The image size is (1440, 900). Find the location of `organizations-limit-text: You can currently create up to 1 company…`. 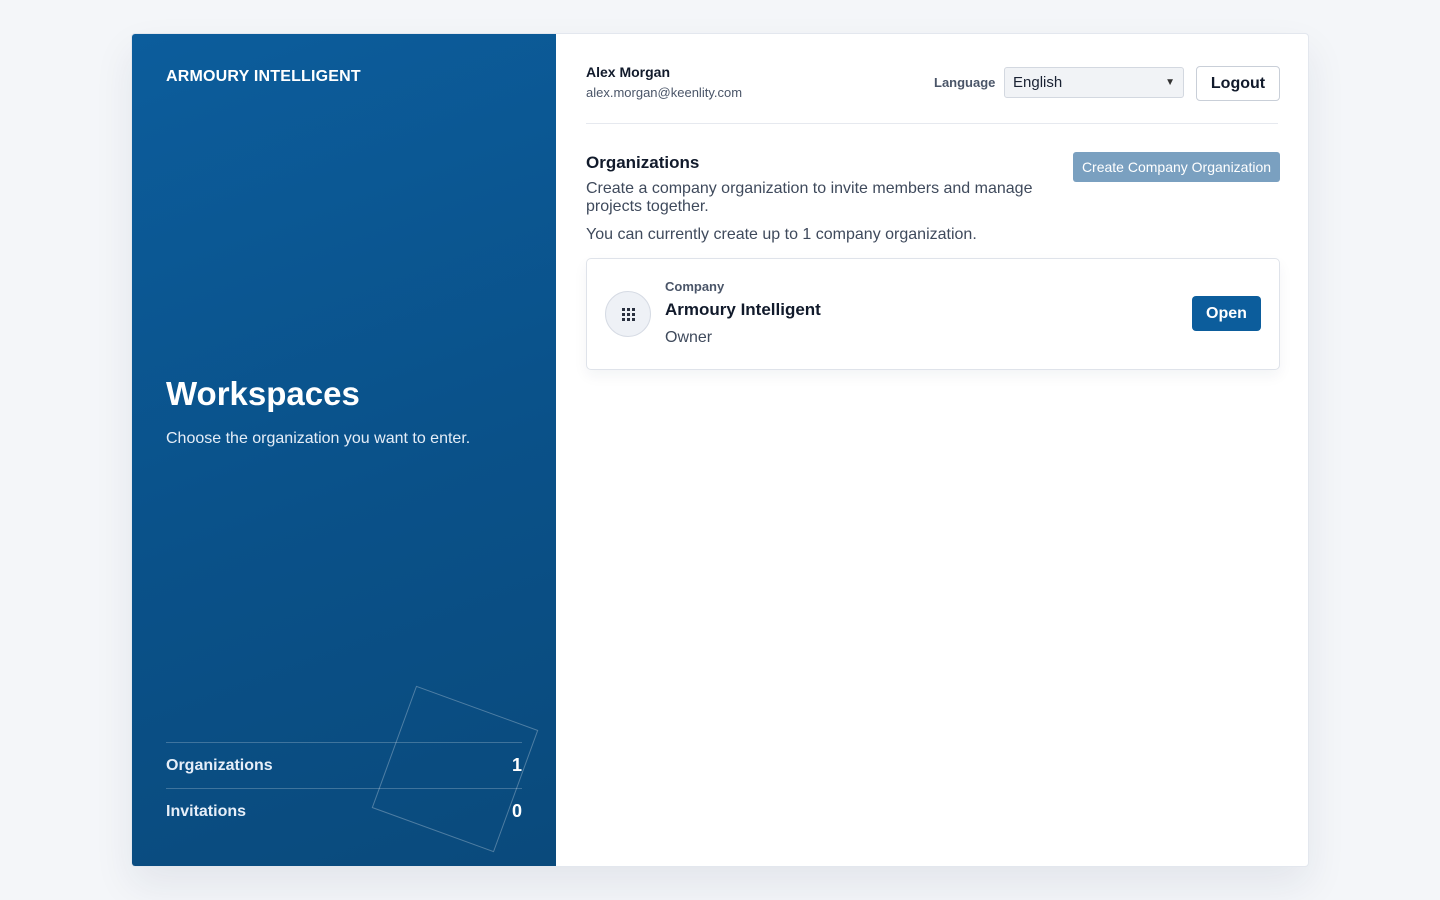

organizations-limit-text: You can currently create up to 1 company… is located at coordinates (781, 234).